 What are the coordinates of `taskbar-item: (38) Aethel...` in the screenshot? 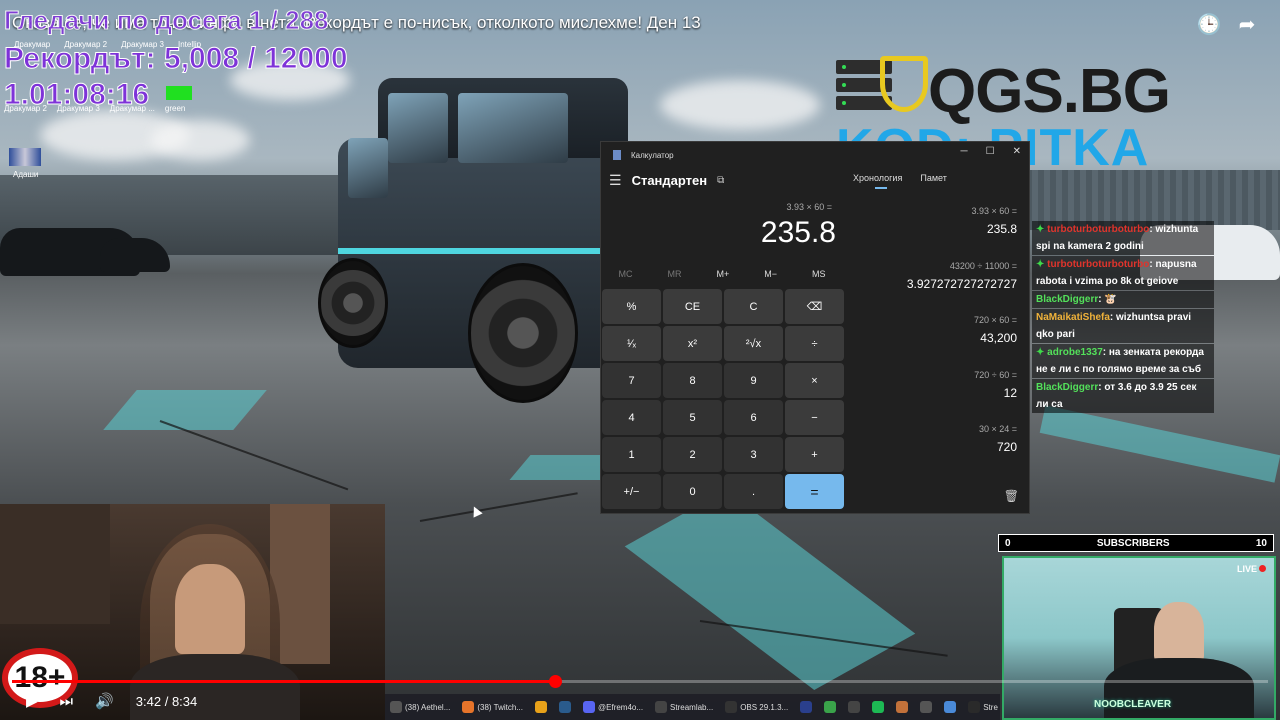 It's located at (420, 707).